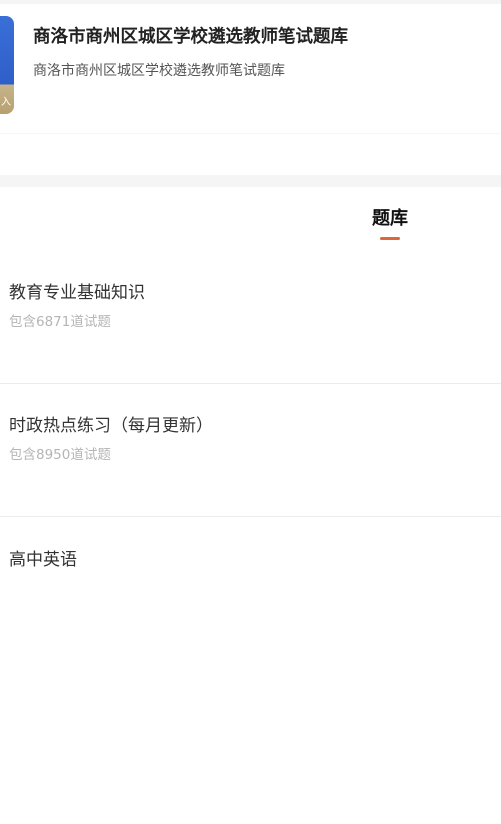  I want to click on book-cover-image: 入, so click(7, 65).